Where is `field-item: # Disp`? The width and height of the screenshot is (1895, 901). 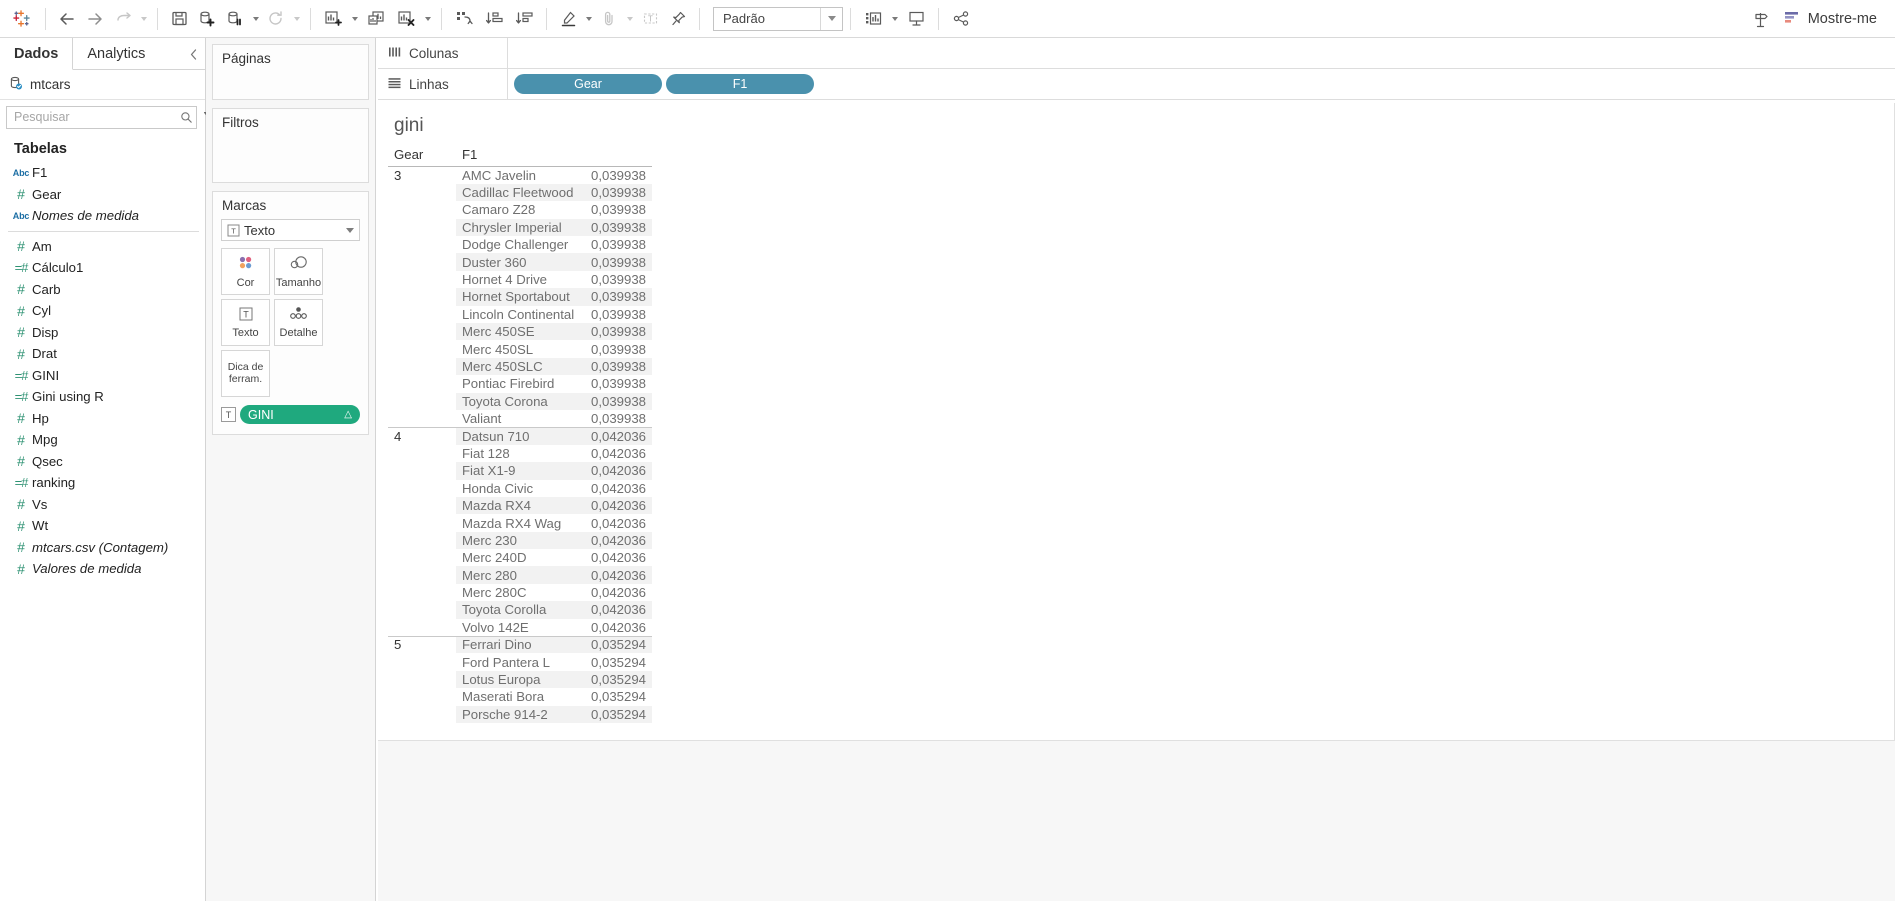 field-item: # Disp is located at coordinates (102, 333).